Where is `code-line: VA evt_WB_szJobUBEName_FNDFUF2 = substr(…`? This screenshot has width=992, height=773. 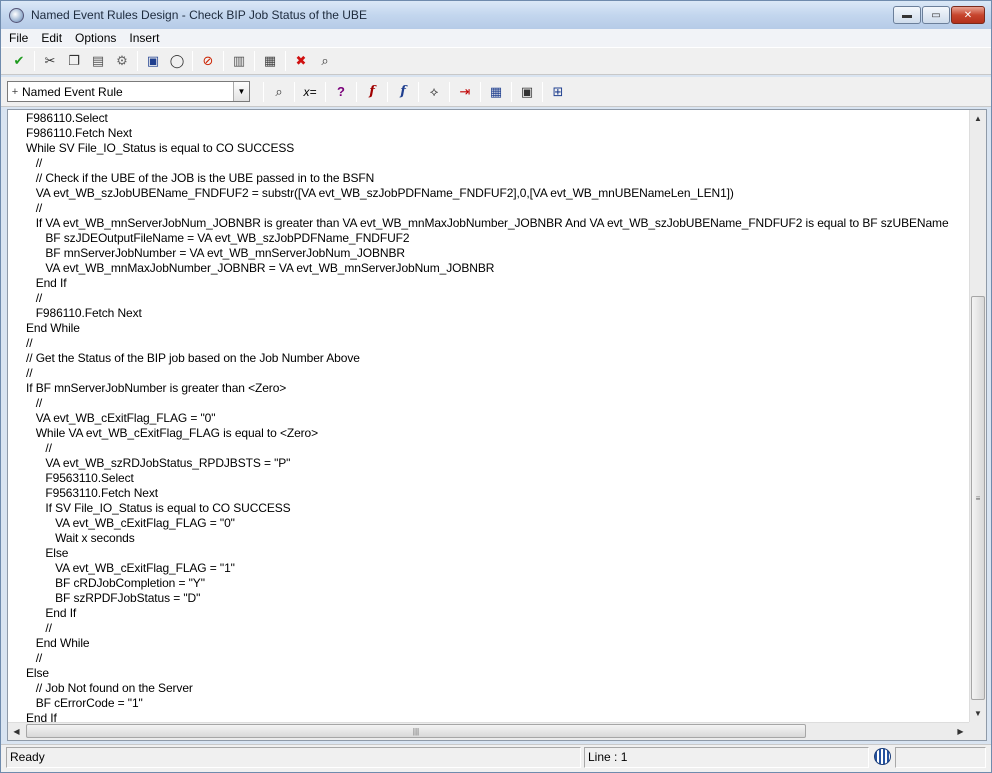 code-line: VA evt_WB_szJobUBEName_FNDFUF2 = substr(… is located at coordinates (498, 193).